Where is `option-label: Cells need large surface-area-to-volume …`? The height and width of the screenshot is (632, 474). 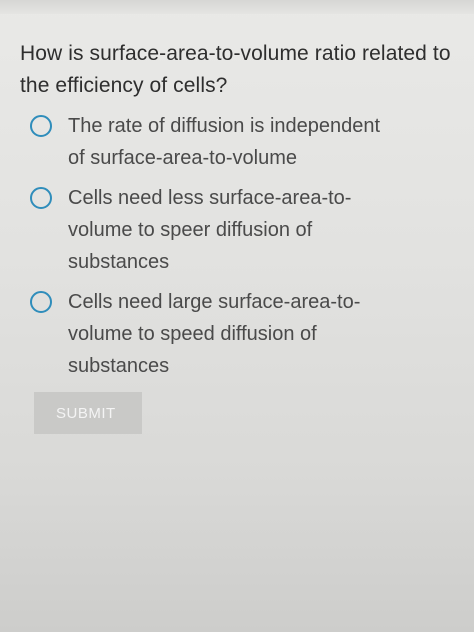
option-label: Cells need large surface-area-to-volume … is located at coordinates (214, 334).